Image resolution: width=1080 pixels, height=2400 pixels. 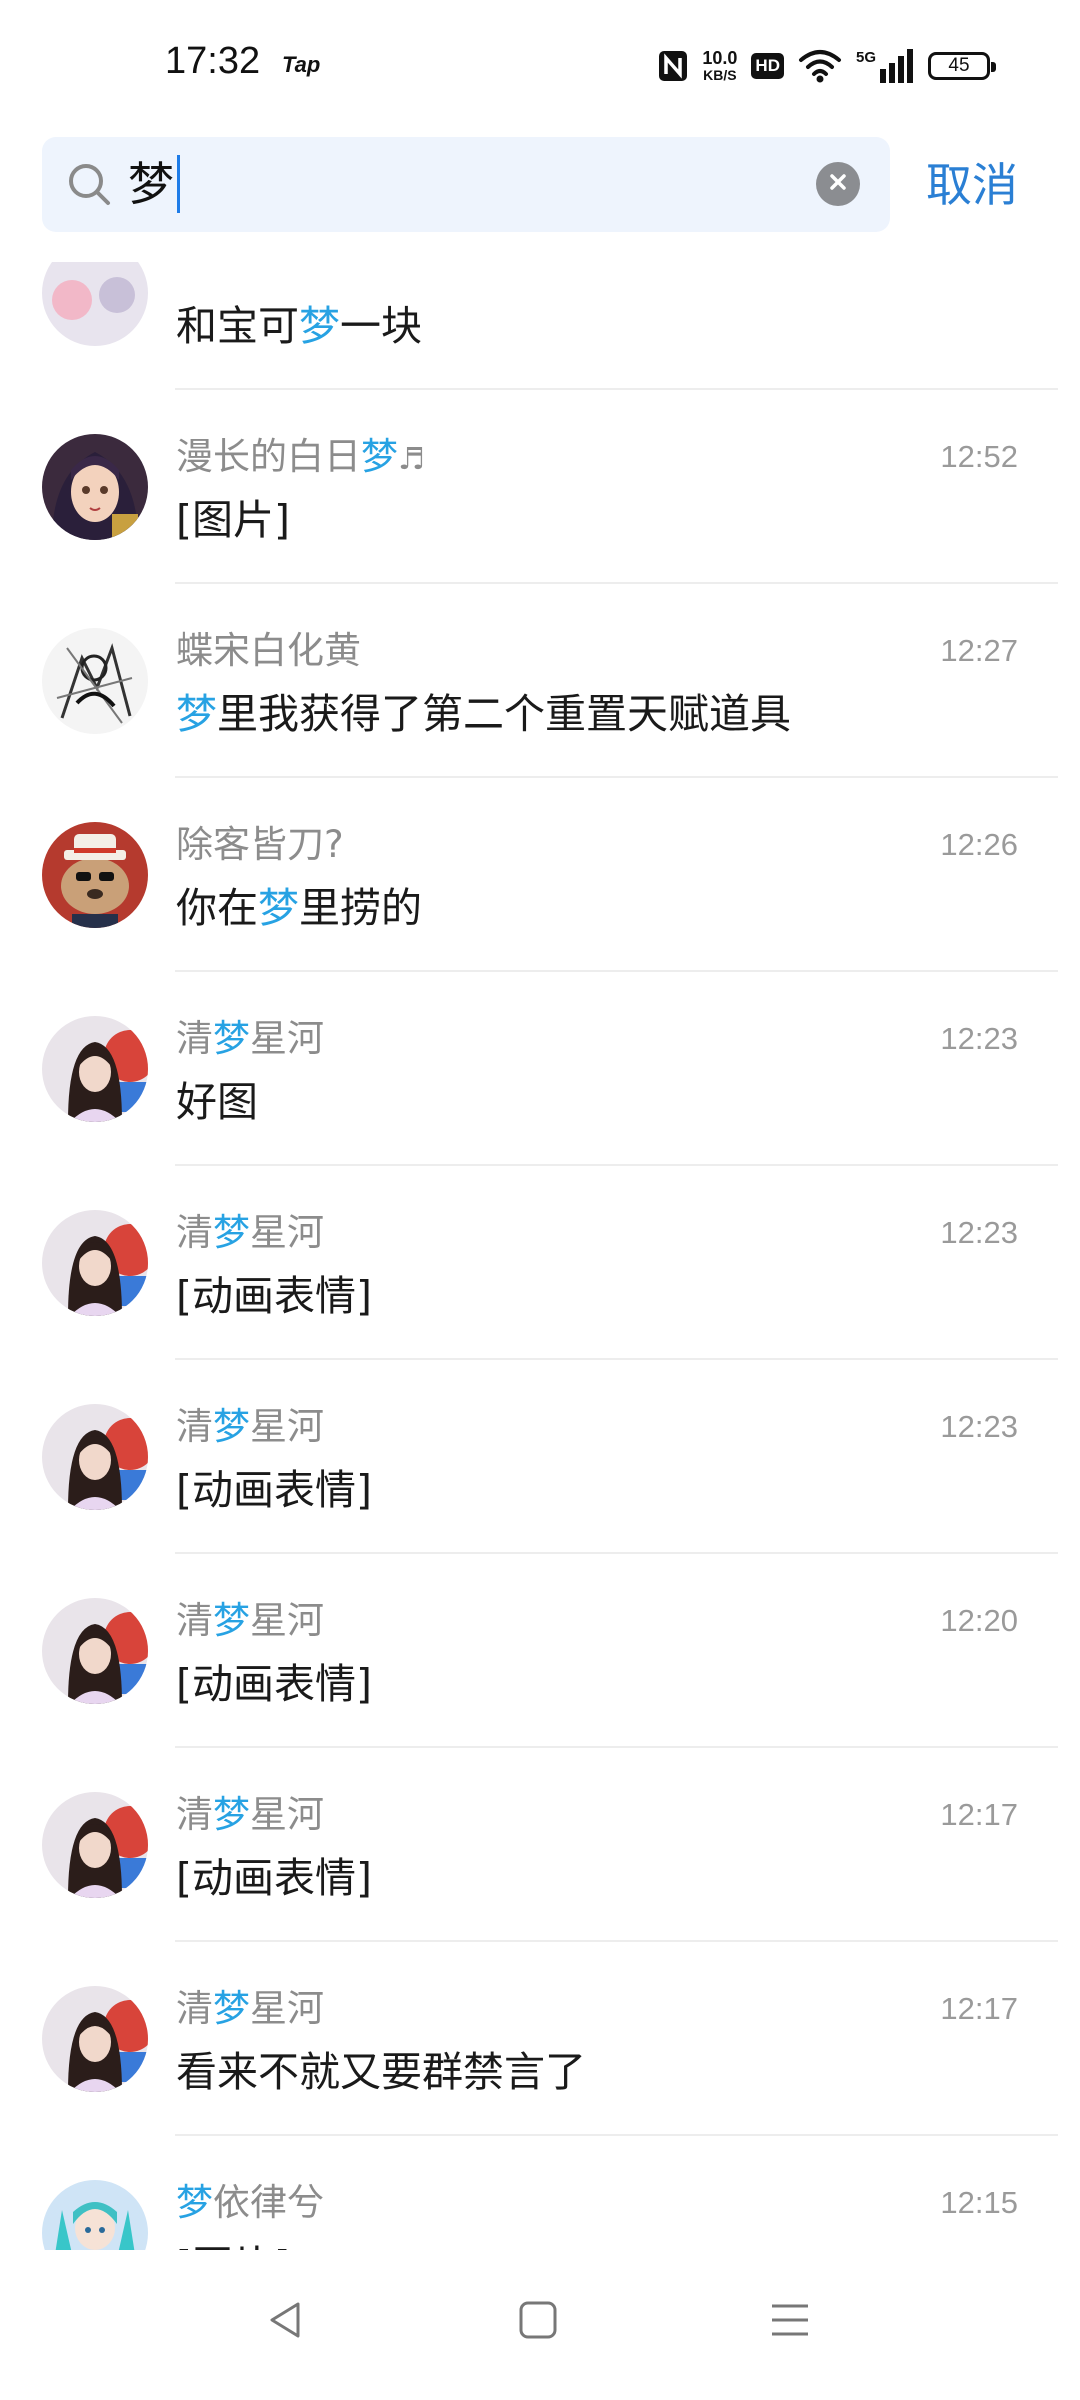 I want to click on status-bar: 17:32 Tap 10.0 KB/S HD 5G 45, so click(x=540, y=65).